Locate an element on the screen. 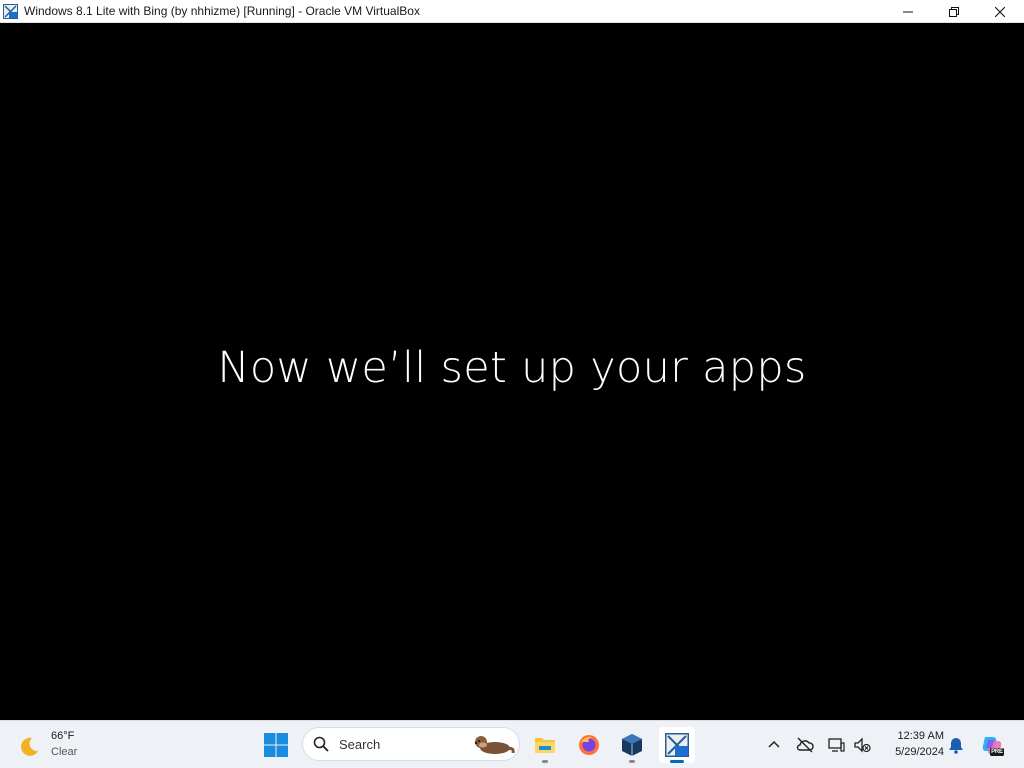  minimize-icon is located at coordinates (908, 11).